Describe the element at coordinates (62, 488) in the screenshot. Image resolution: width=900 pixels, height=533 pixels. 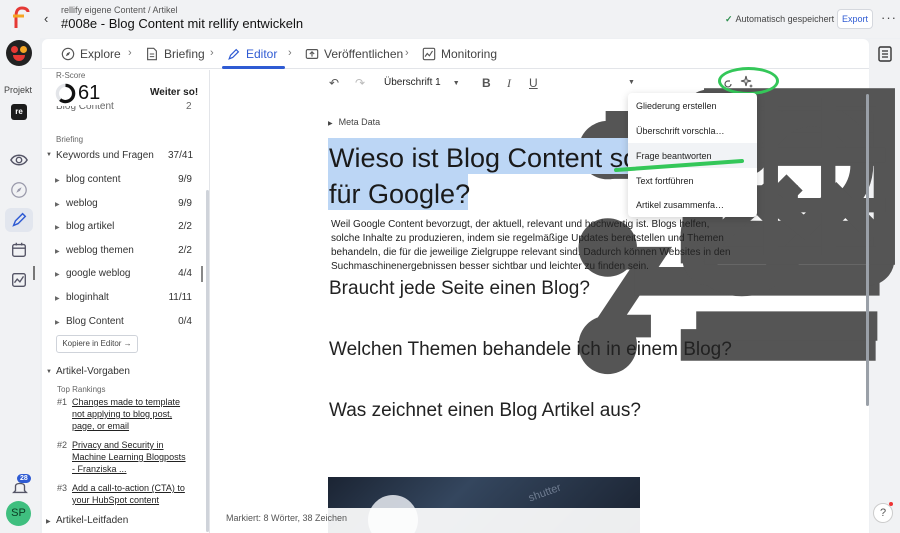
I see `ranking-number: #3` at that location.